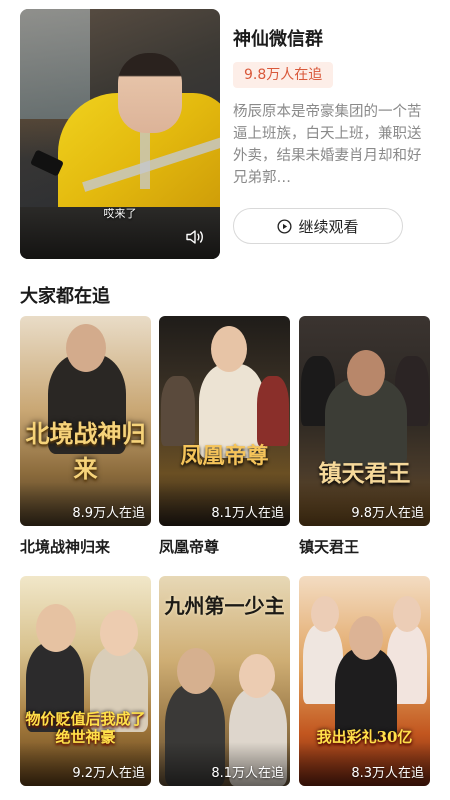 The width and height of the screenshot is (450, 800). Describe the element at coordinates (196, 237) in the screenshot. I see `volume-icon` at that location.